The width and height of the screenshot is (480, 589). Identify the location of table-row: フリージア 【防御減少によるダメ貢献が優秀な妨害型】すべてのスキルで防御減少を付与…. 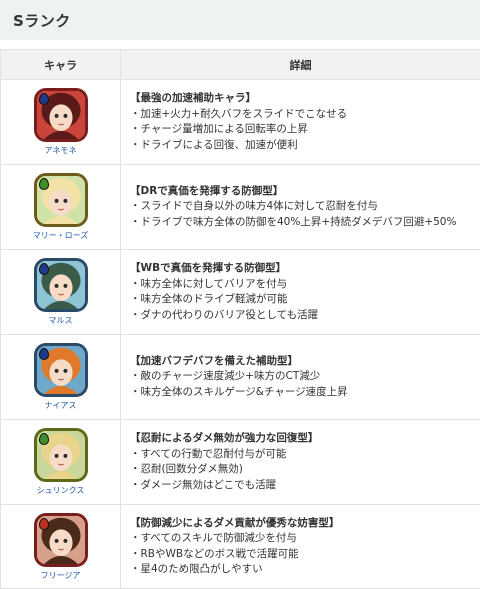
(240, 546).